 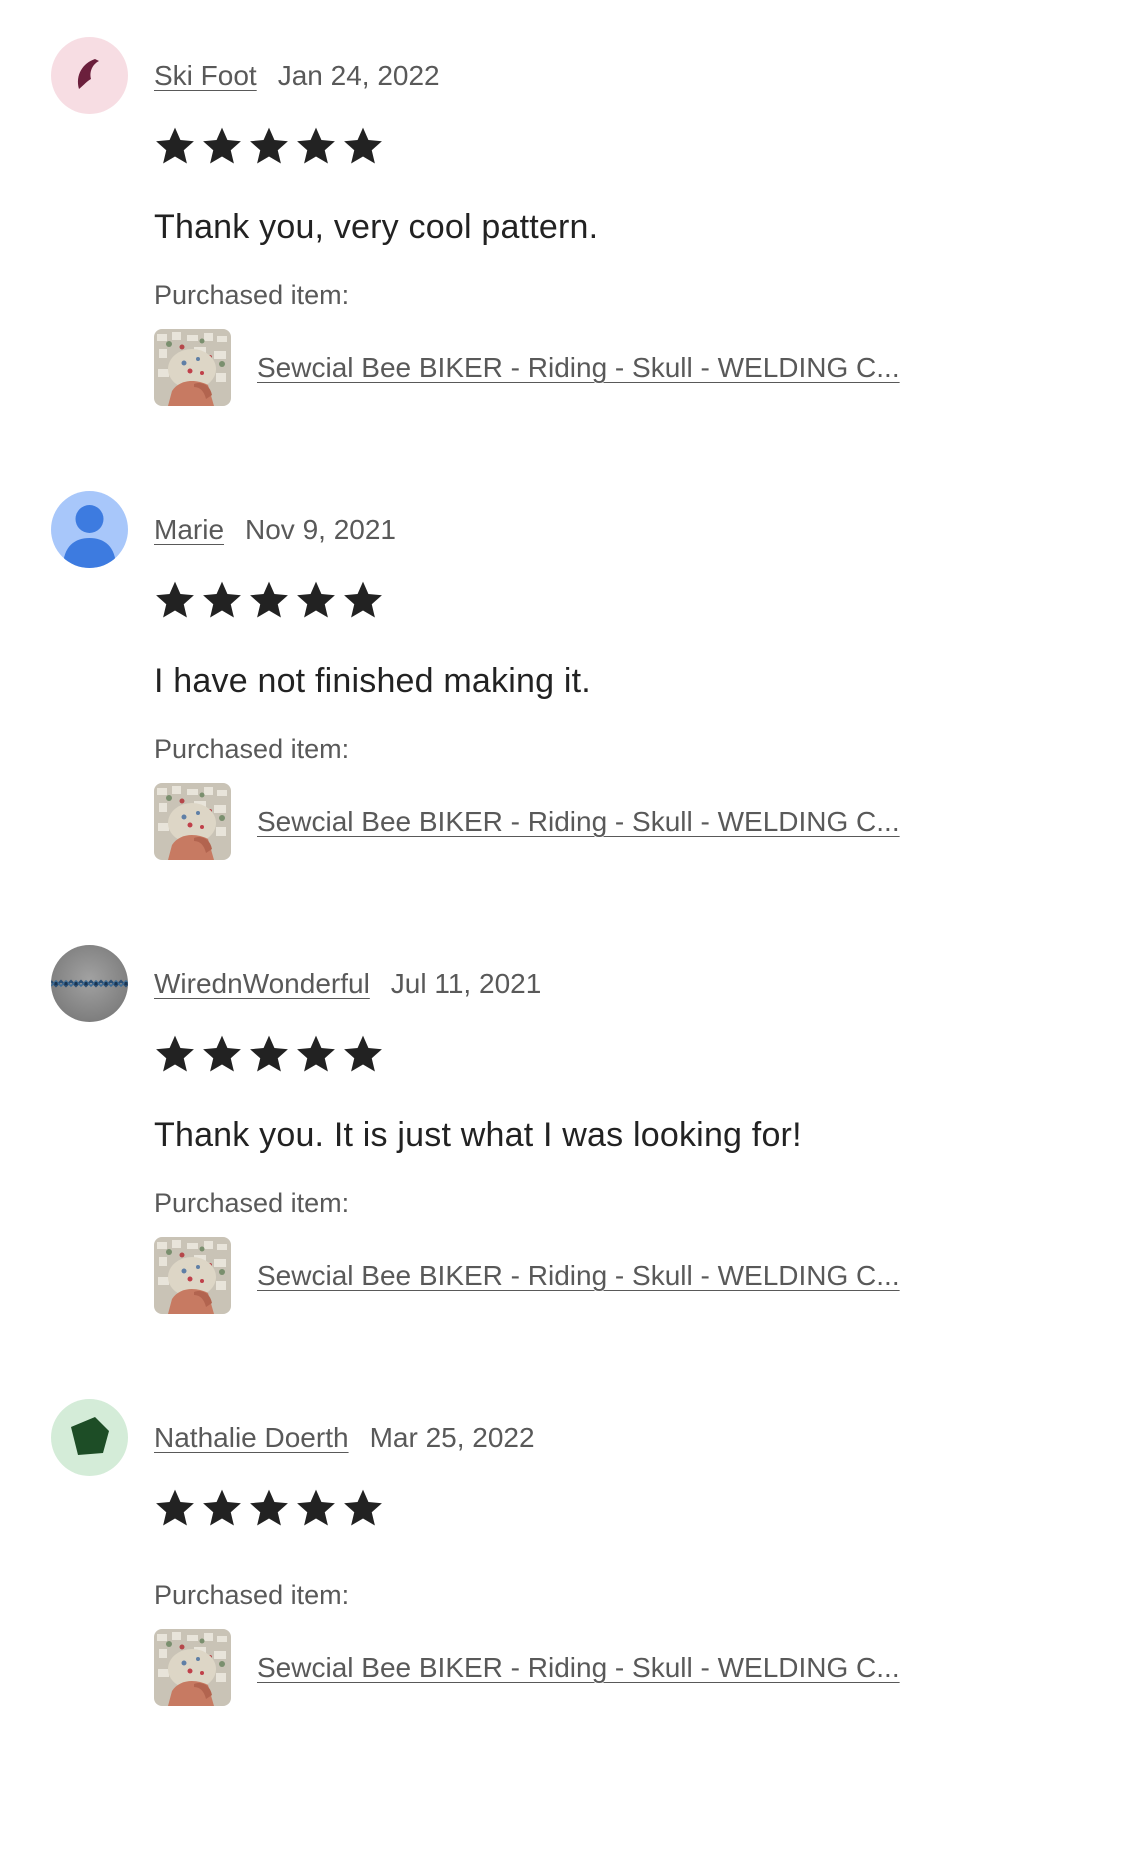 What do you see at coordinates (376, 227) in the screenshot?
I see `review-text: Thank you, very cool pattern.` at bounding box center [376, 227].